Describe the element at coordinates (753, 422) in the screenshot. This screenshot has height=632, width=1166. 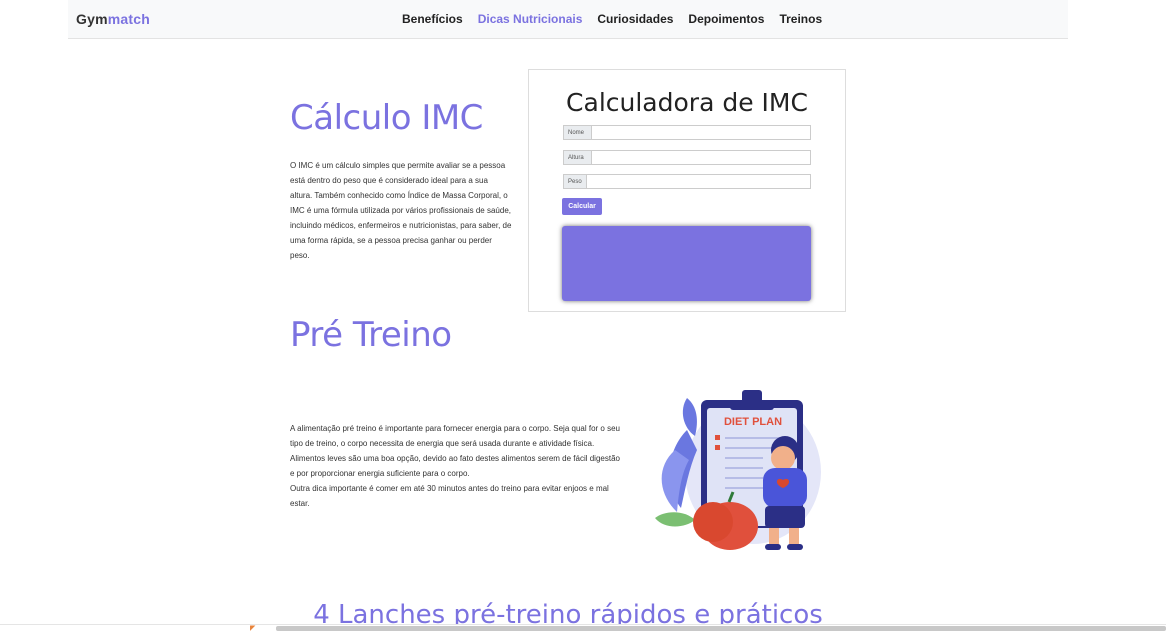
I see `diet-plan-text: DIET PLAN` at that location.